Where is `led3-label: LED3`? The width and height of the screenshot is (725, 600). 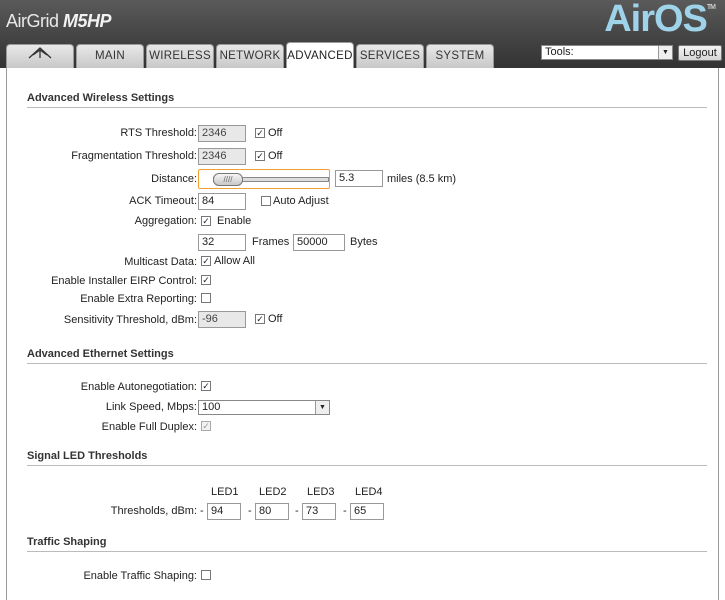 led3-label: LED3 is located at coordinates (321, 492).